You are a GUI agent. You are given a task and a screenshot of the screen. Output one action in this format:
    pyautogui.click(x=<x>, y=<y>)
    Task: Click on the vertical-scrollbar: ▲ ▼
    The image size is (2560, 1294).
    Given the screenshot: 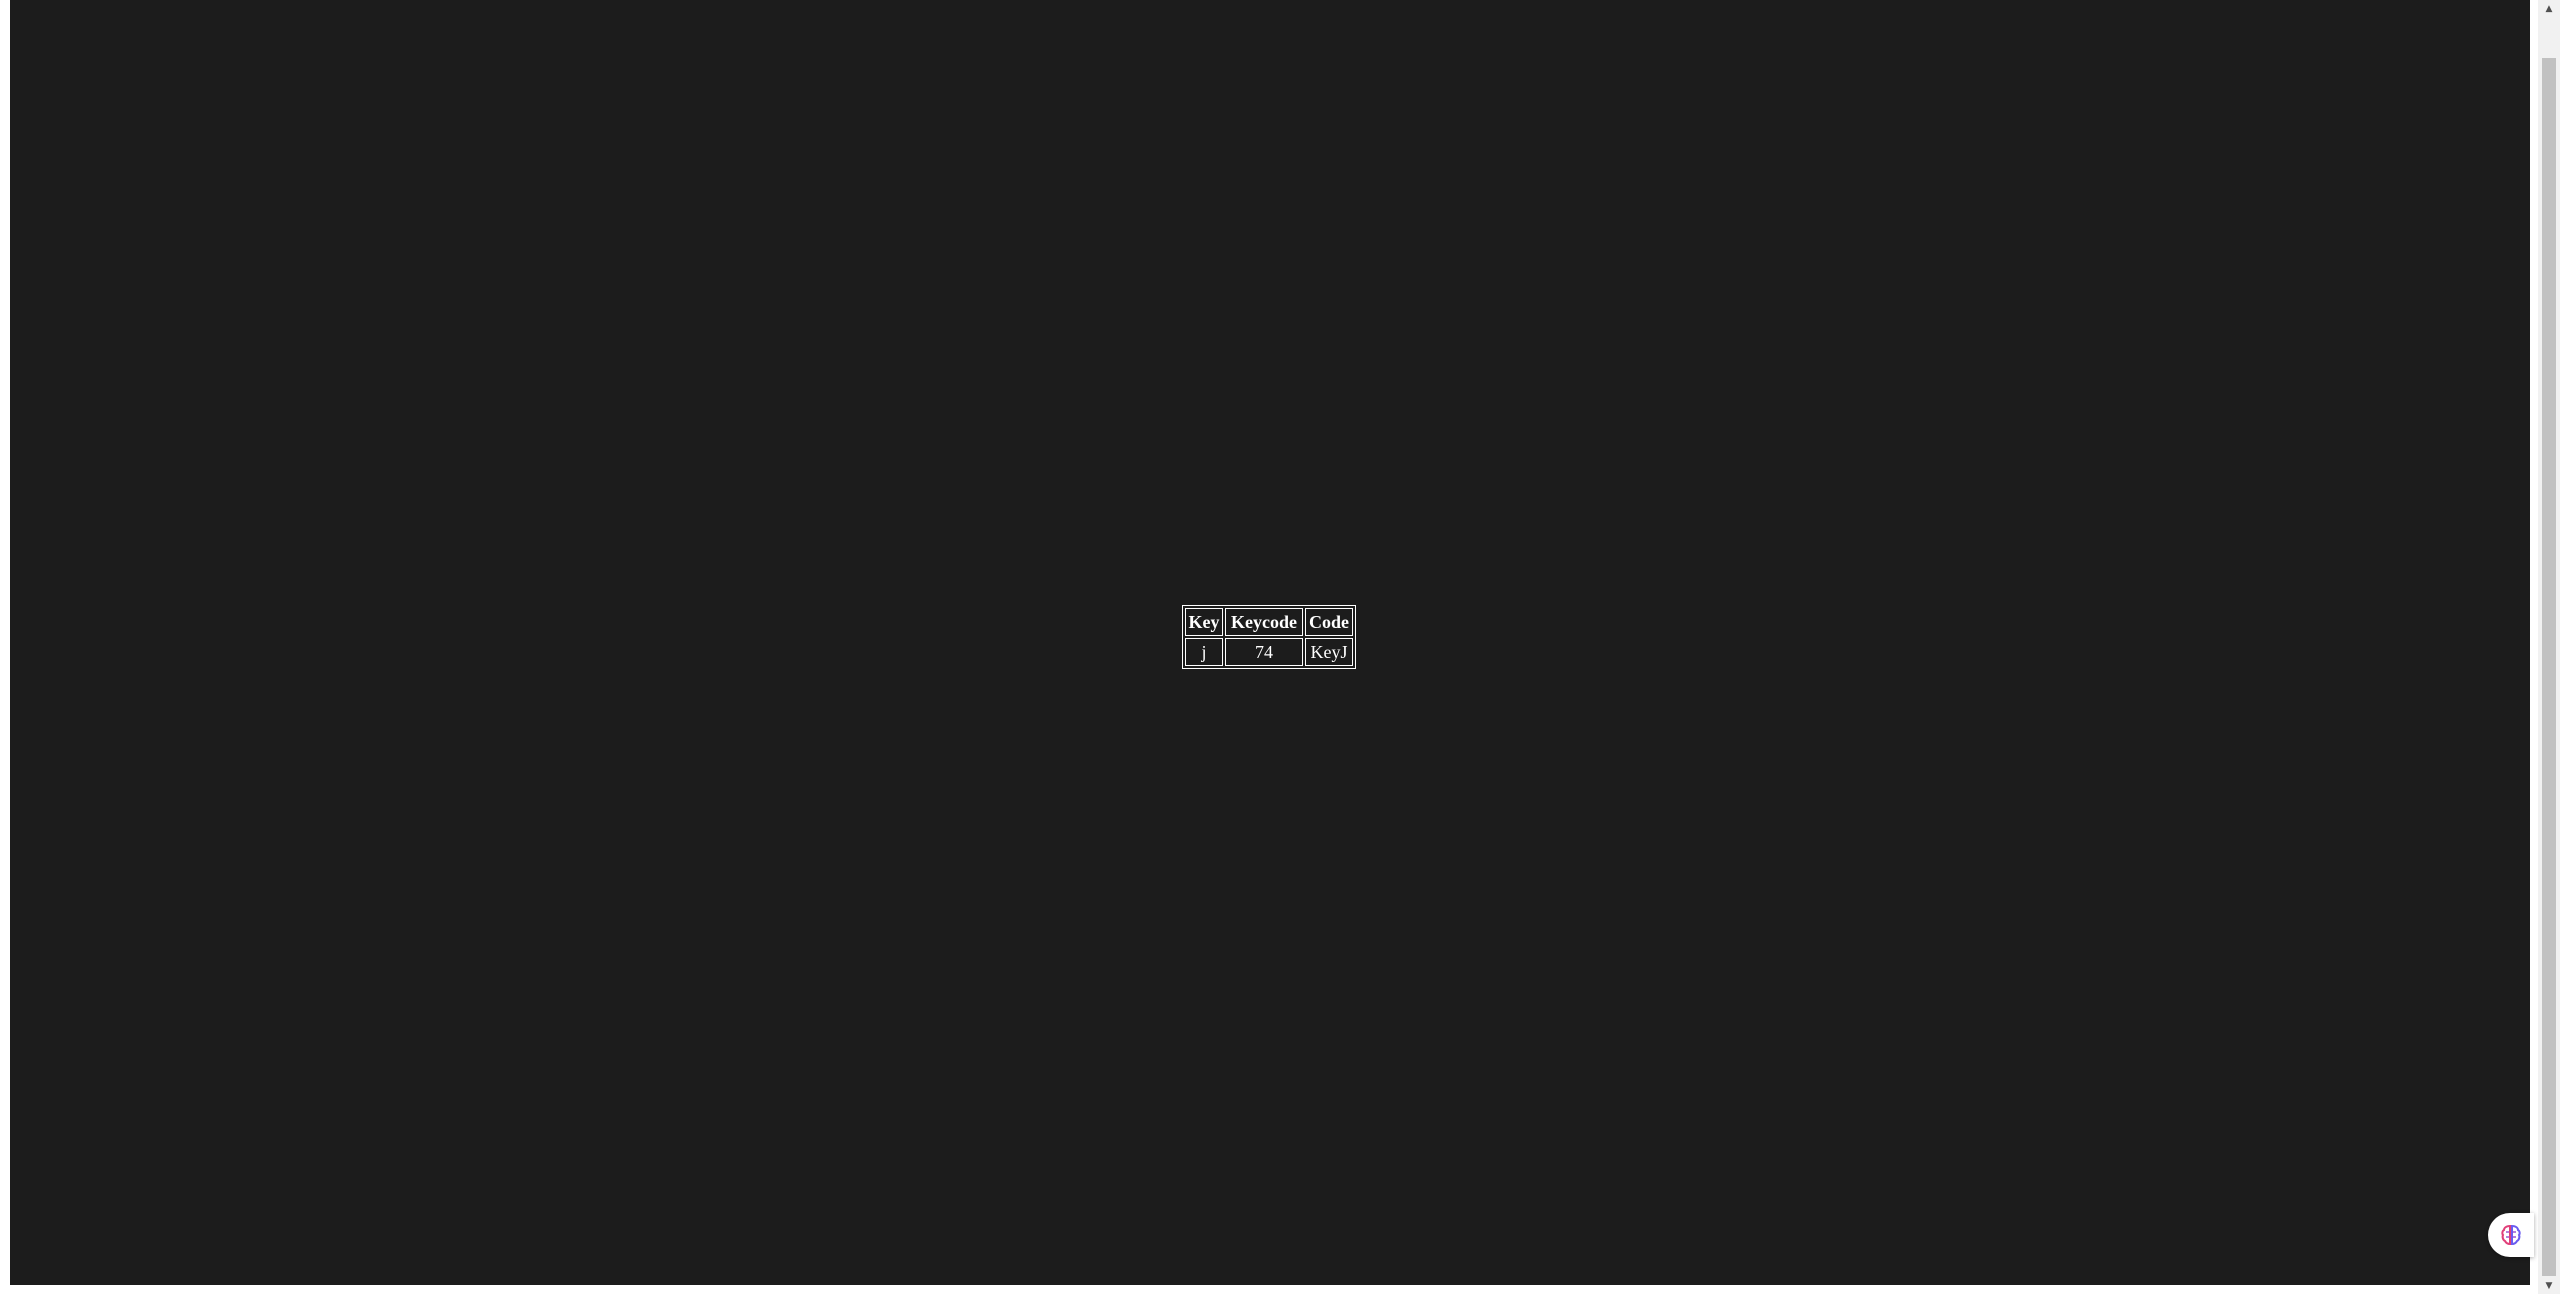 What is the action you would take?
    pyautogui.click(x=2549, y=647)
    